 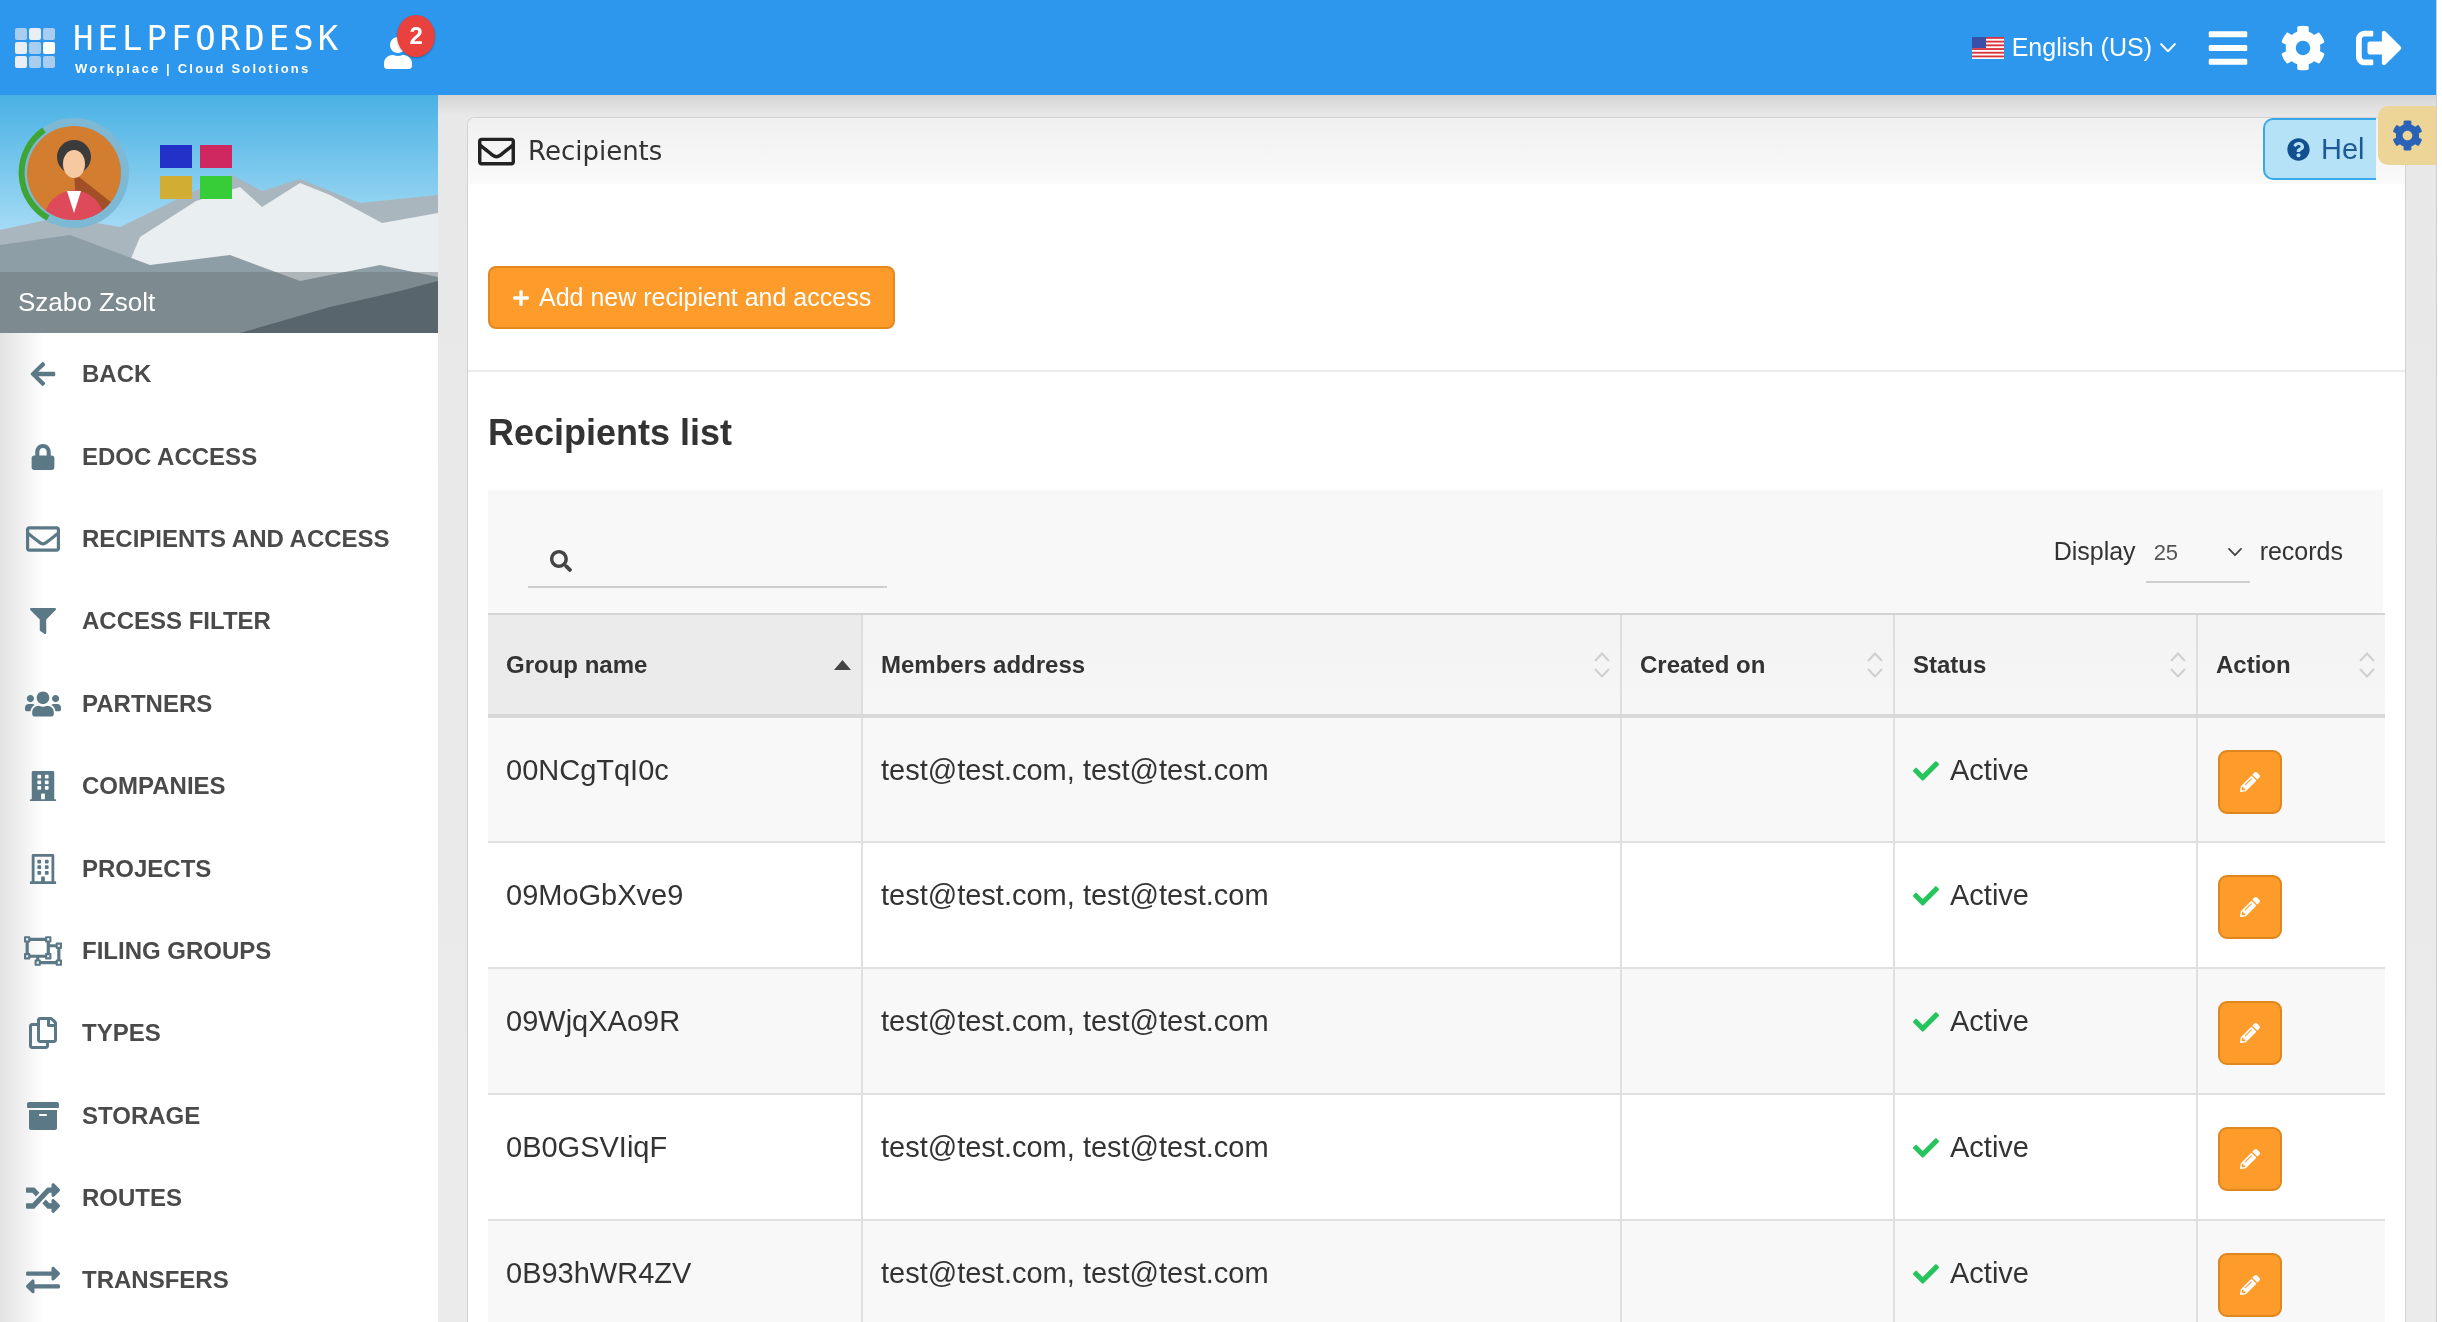 I want to click on column-header: Created on, so click(x=1757, y=665).